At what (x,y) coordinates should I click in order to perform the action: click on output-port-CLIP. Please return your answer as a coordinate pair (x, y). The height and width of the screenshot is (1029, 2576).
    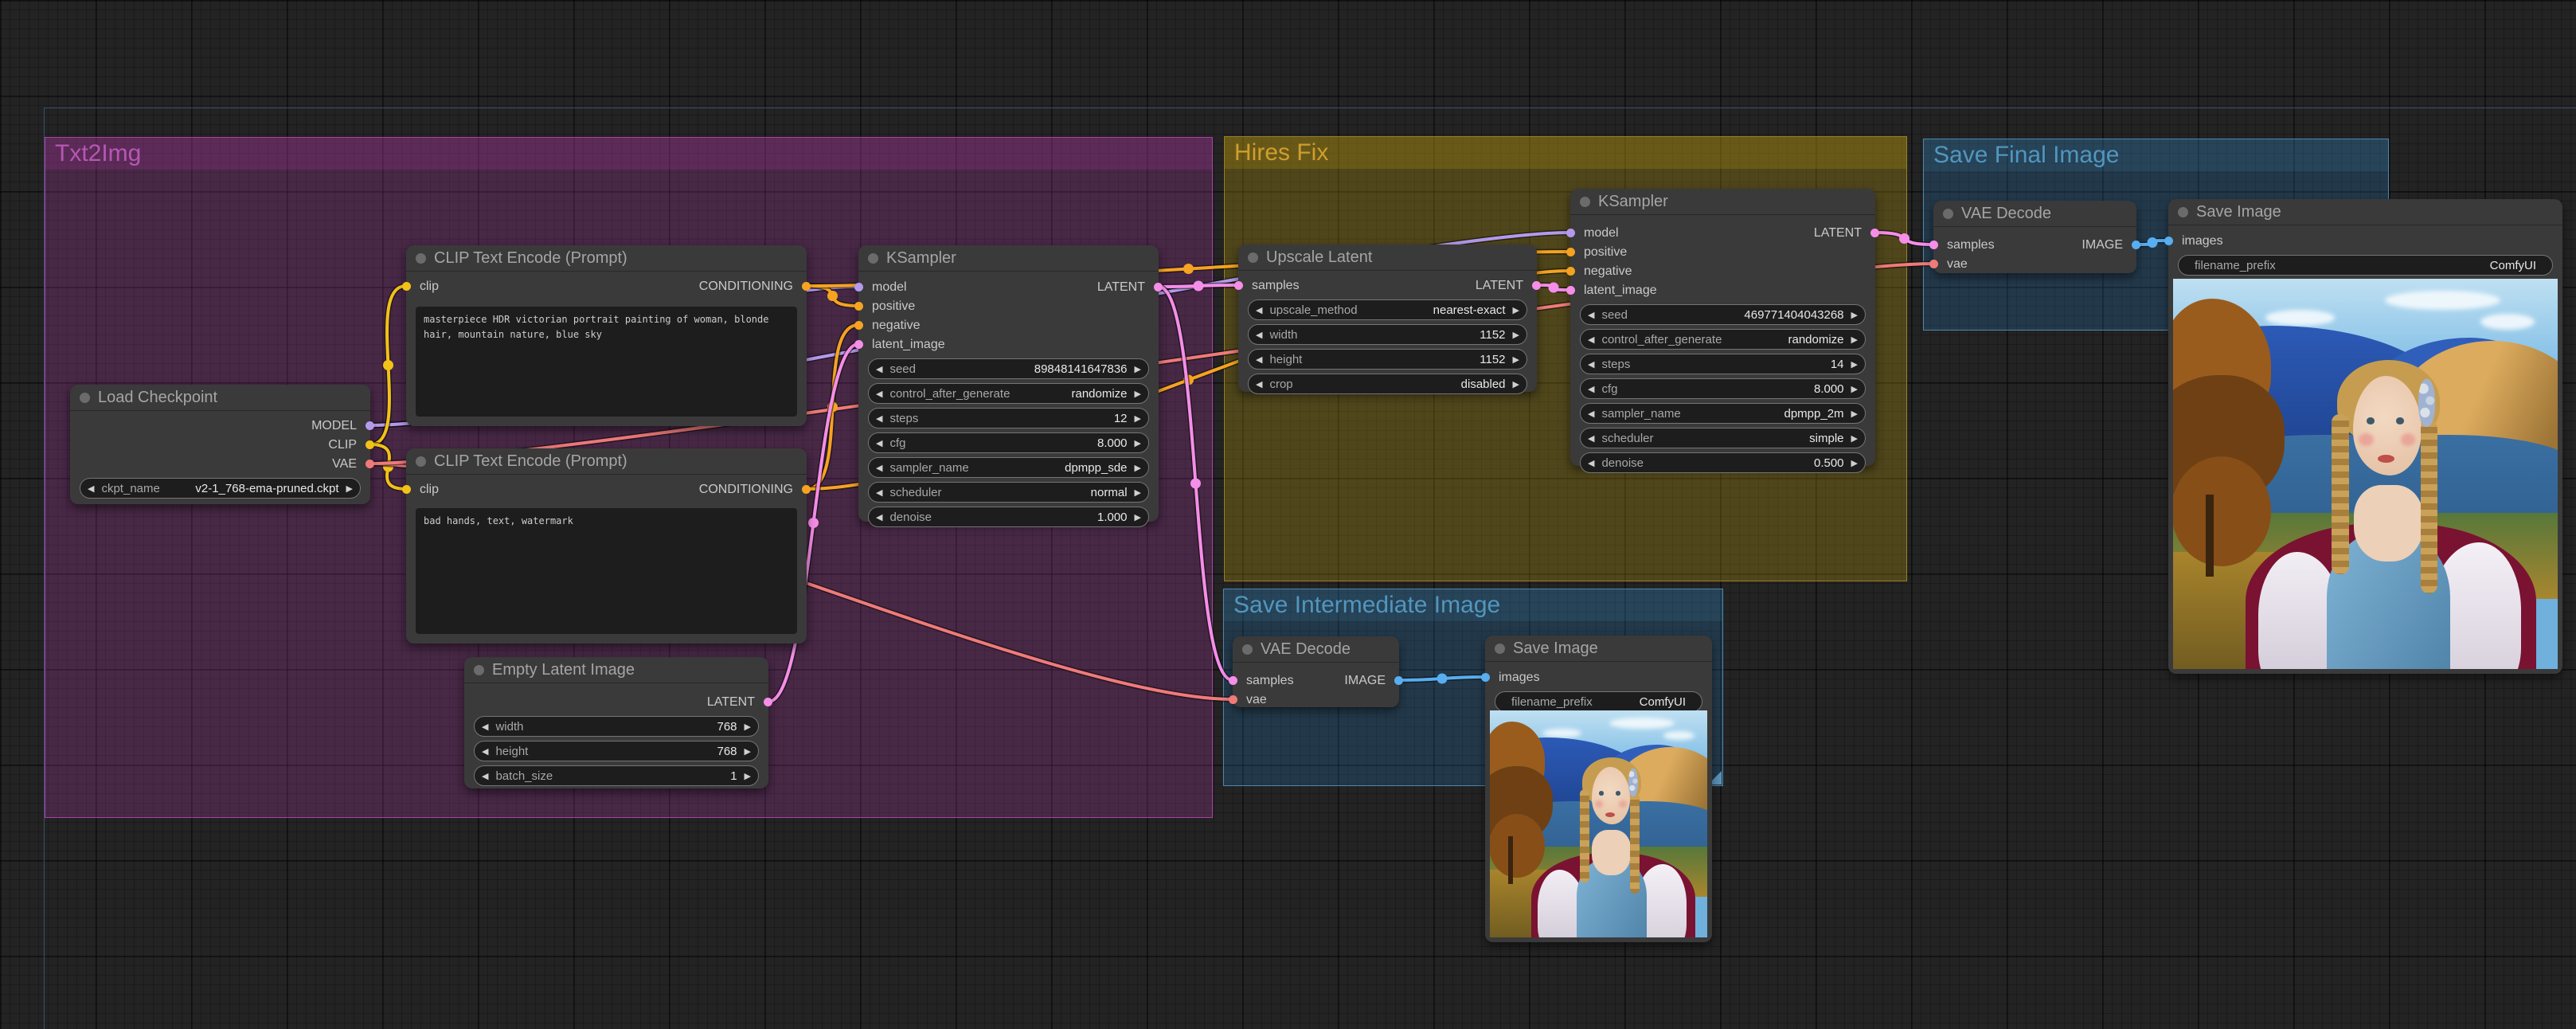
    Looking at the image, I should click on (370, 444).